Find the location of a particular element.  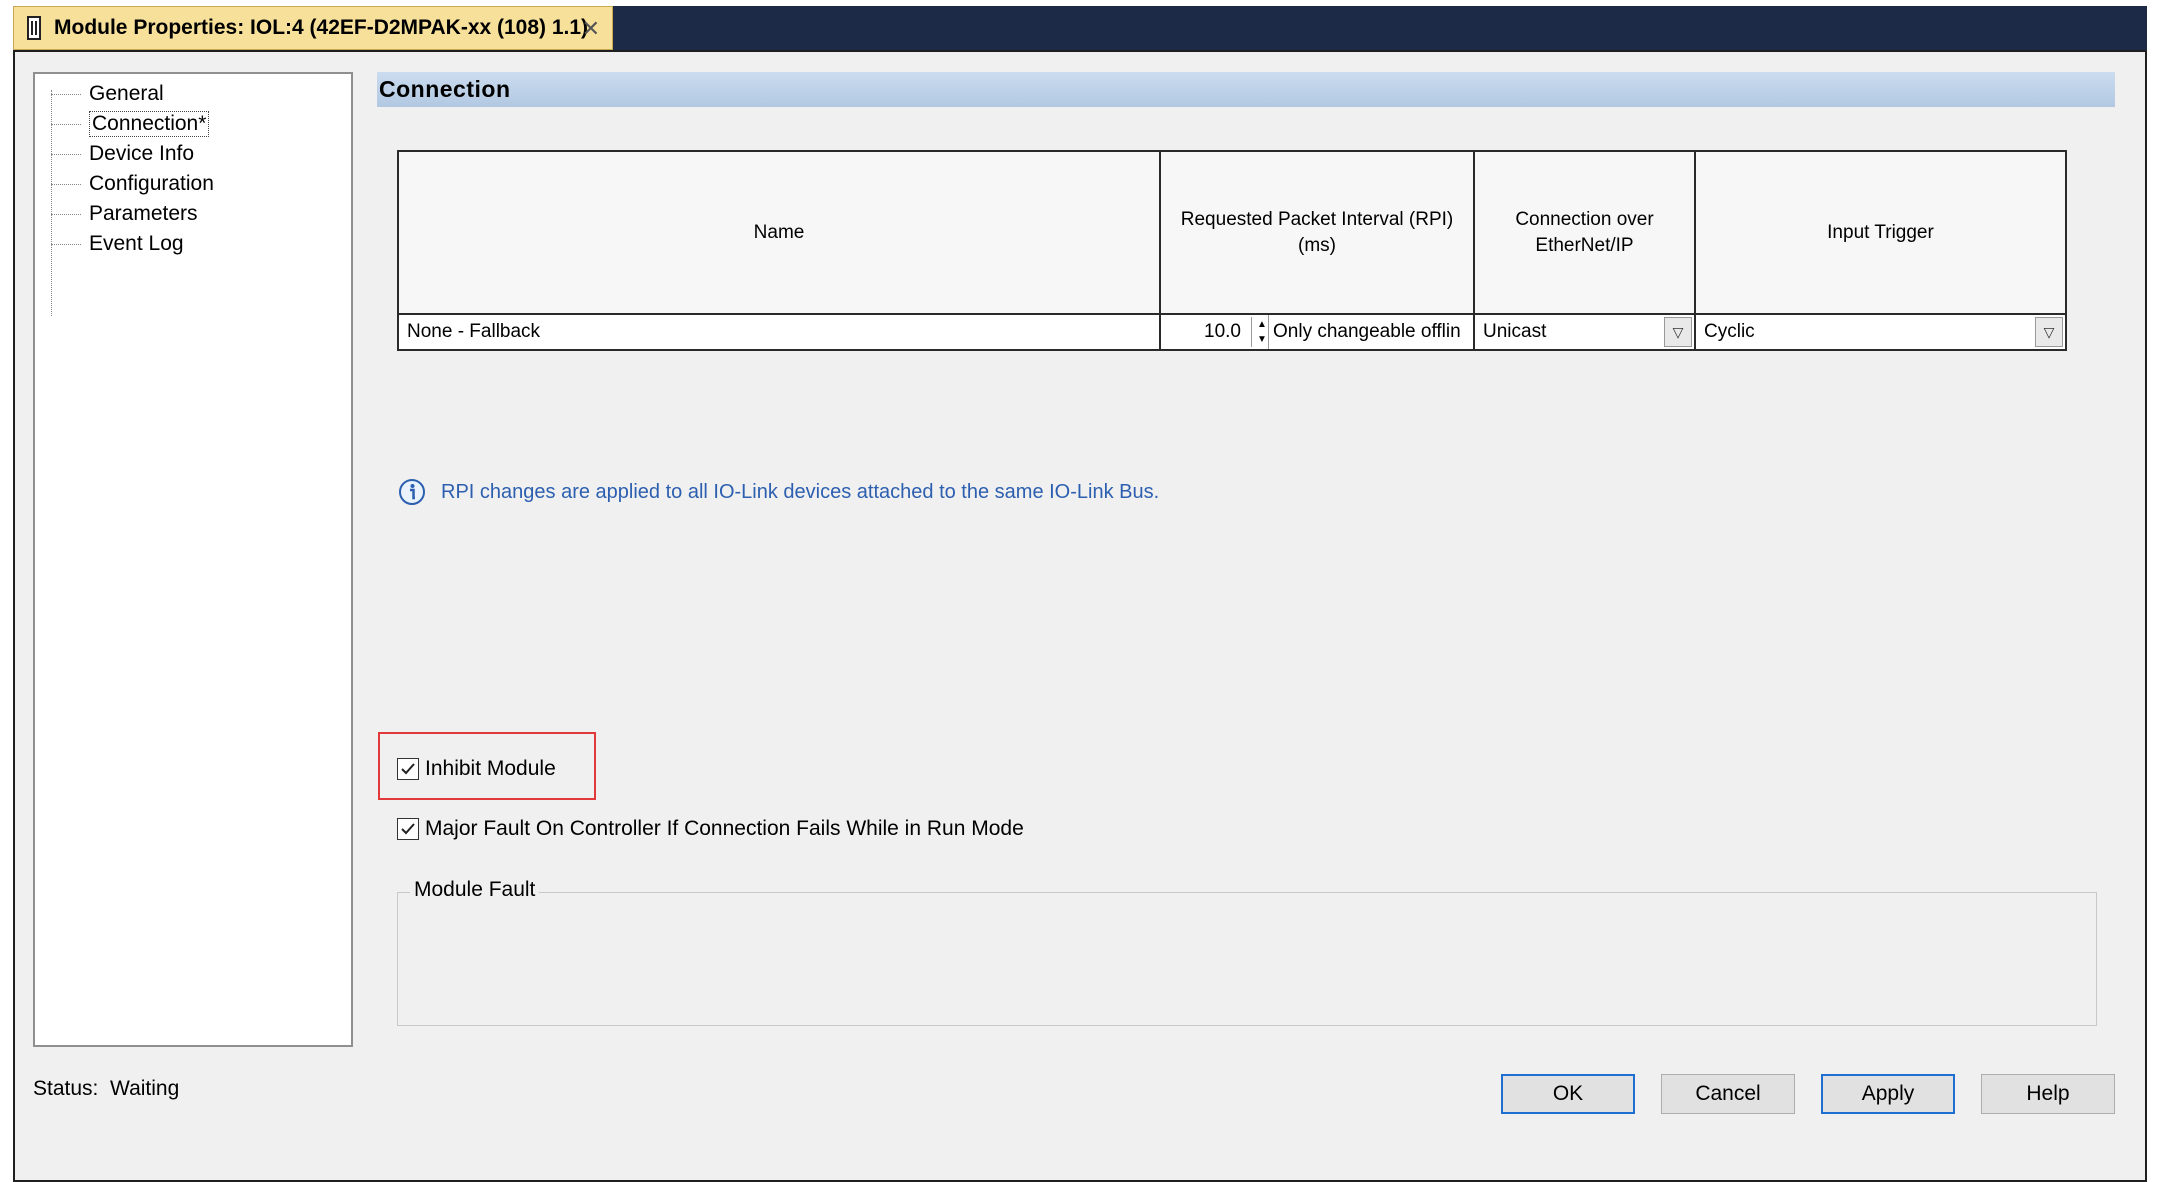

inhibit-module-label: Inhibit Module is located at coordinates (490, 768).